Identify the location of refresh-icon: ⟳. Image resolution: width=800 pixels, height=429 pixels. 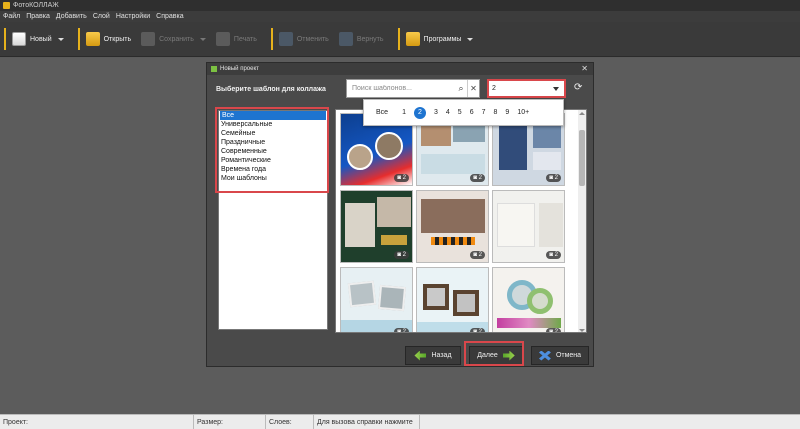
(580, 88).